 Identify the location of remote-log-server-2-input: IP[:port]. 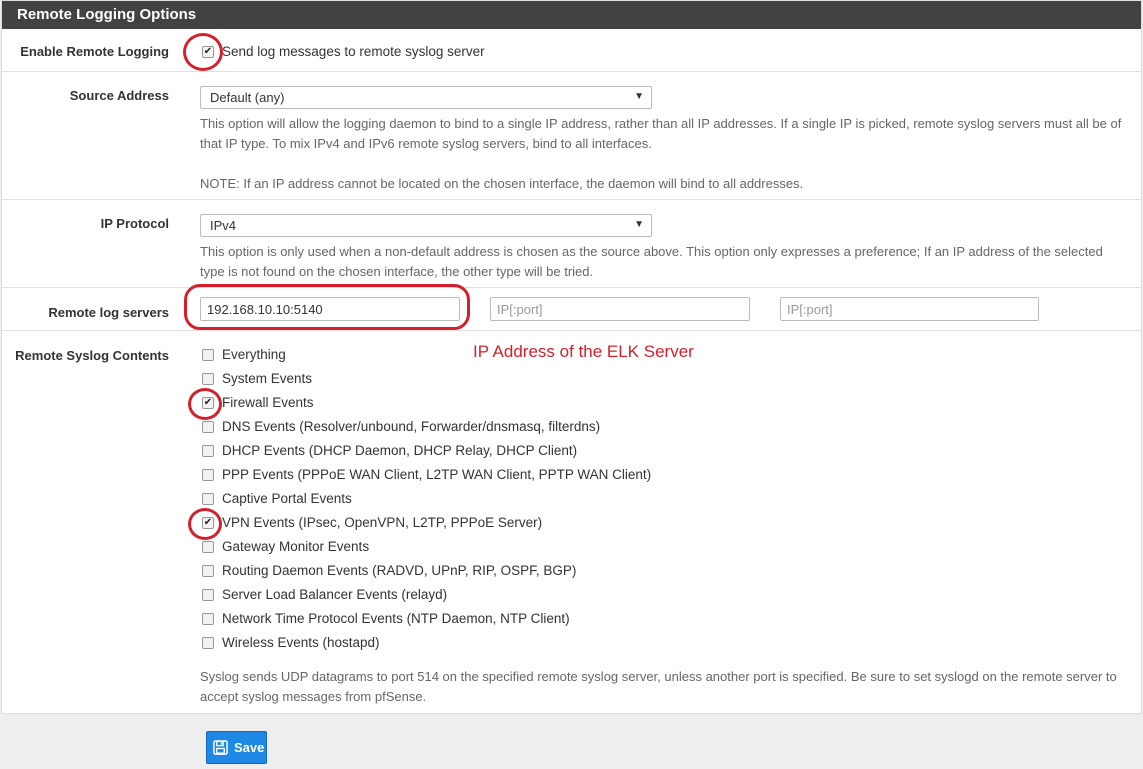
(620, 309).